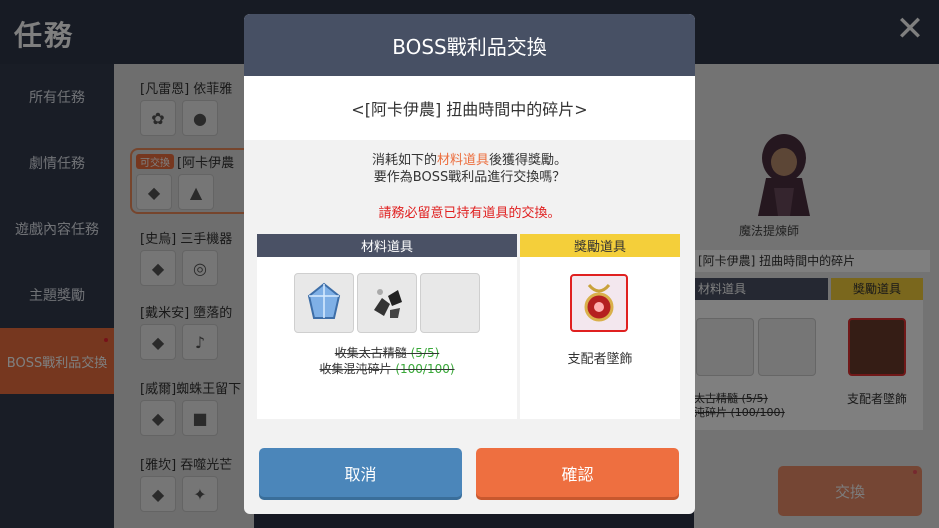 The height and width of the screenshot is (528, 939). I want to click on cancel-button: 取消, so click(360, 472).